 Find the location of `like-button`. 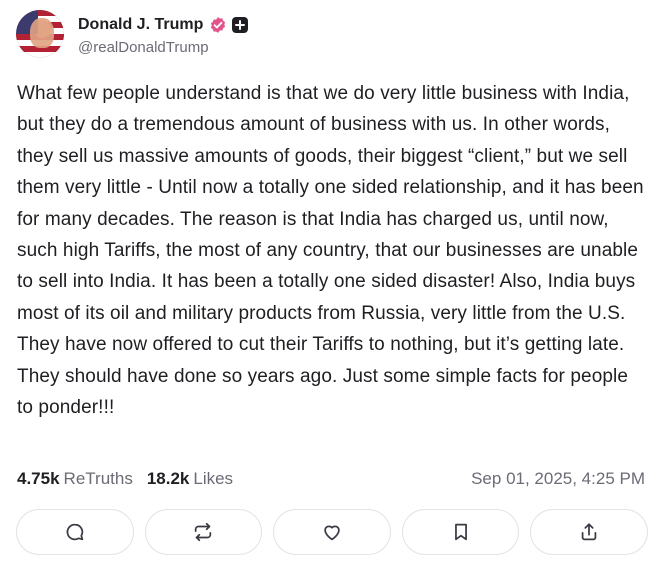

like-button is located at coordinates (332, 532).